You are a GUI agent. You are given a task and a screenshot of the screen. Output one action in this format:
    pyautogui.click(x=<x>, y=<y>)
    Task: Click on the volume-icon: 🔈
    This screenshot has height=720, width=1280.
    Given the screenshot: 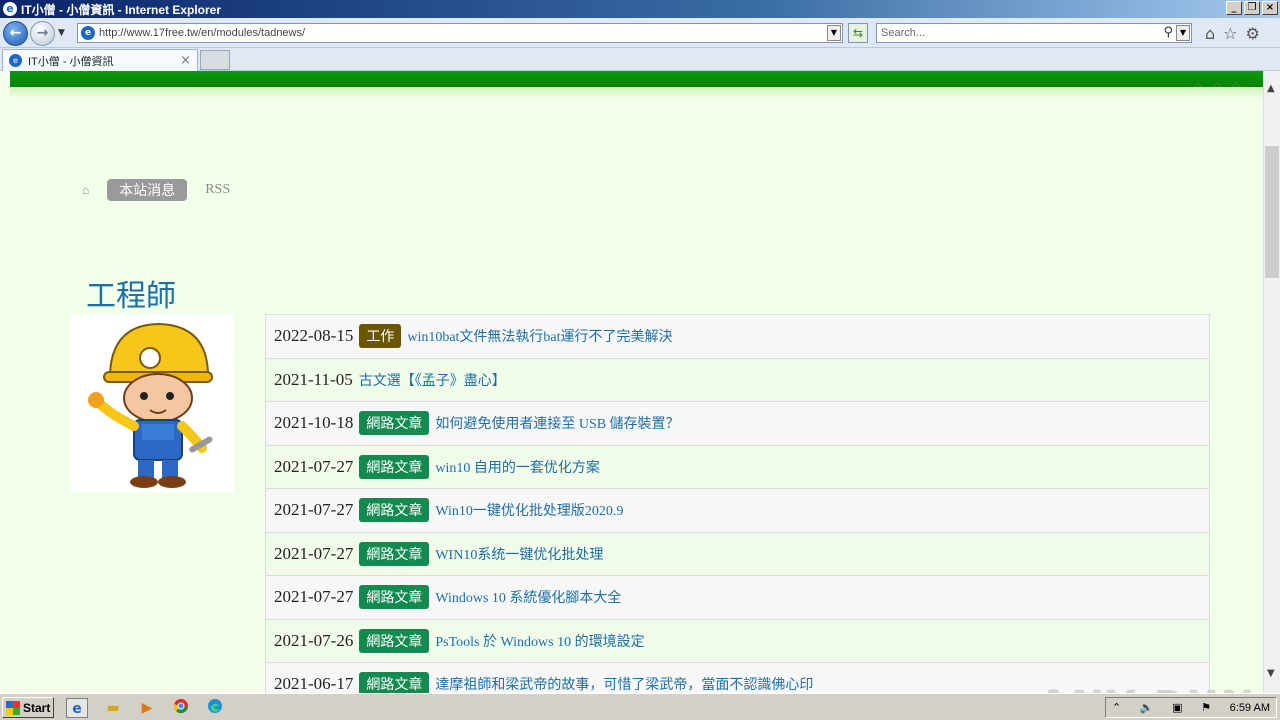 What is the action you would take?
    pyautogui.click(x=1147, y=707)
    